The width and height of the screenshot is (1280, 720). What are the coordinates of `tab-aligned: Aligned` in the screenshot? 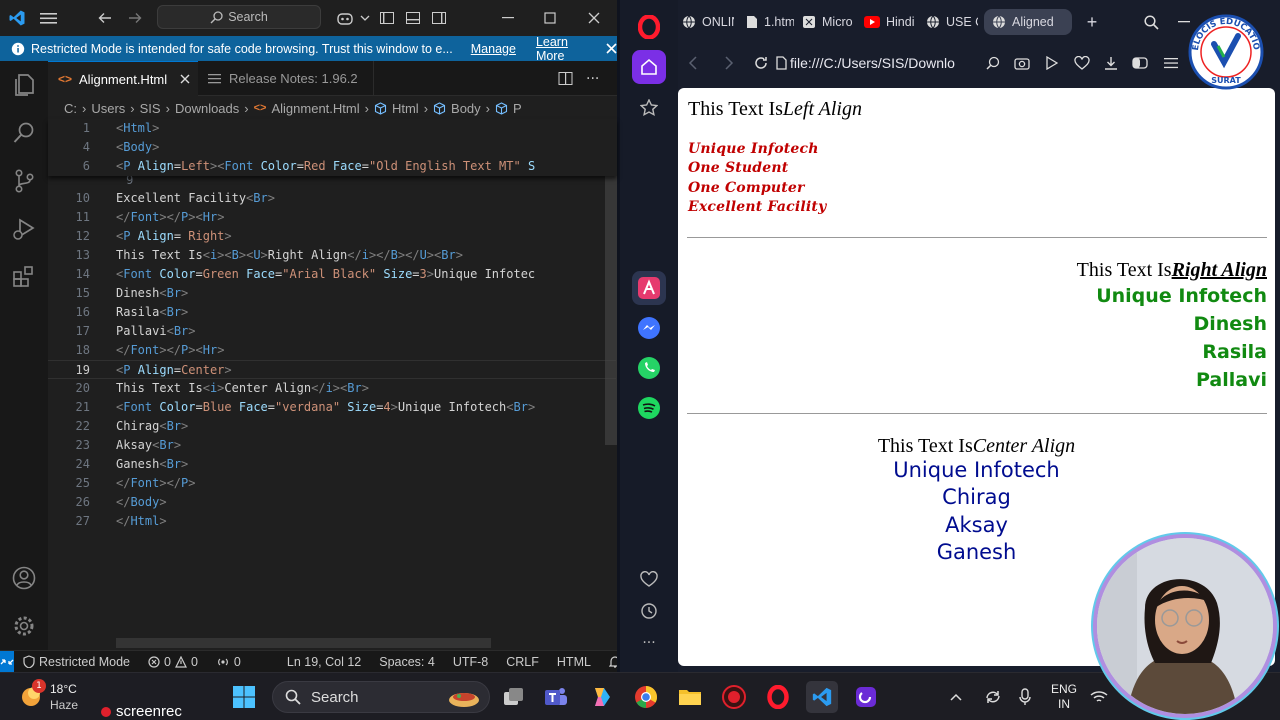 It's located at (1028, 22).